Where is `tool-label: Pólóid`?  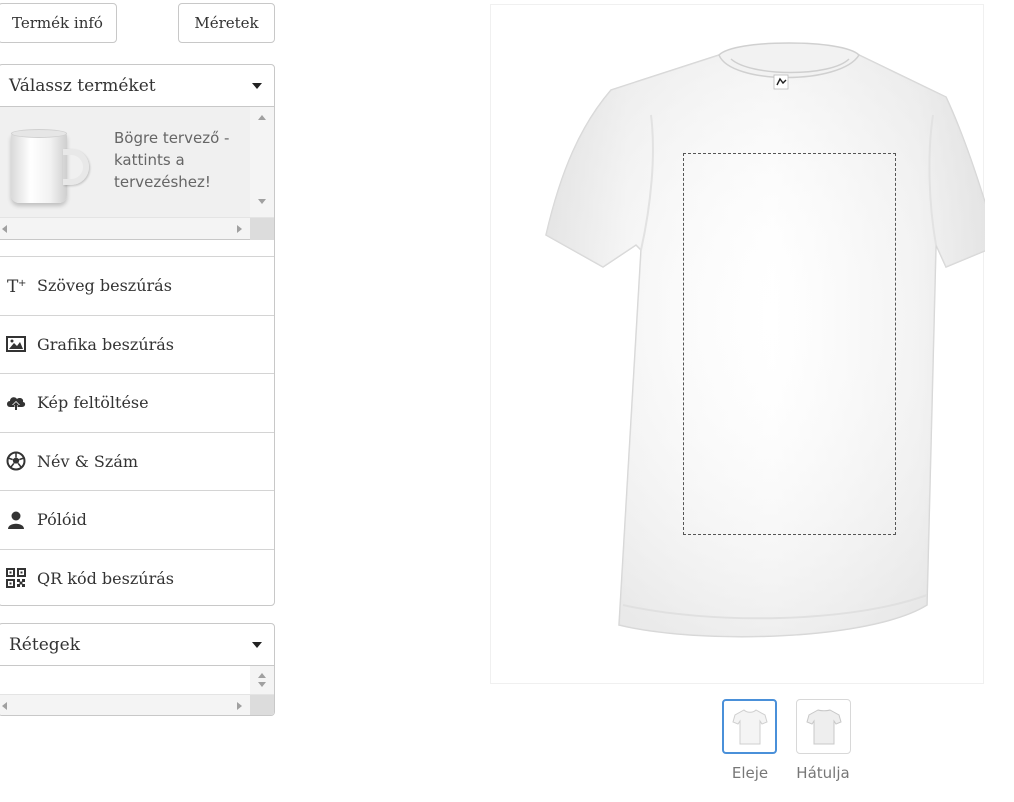 tool-label: Pólóid is located at coordinates (62, 520).